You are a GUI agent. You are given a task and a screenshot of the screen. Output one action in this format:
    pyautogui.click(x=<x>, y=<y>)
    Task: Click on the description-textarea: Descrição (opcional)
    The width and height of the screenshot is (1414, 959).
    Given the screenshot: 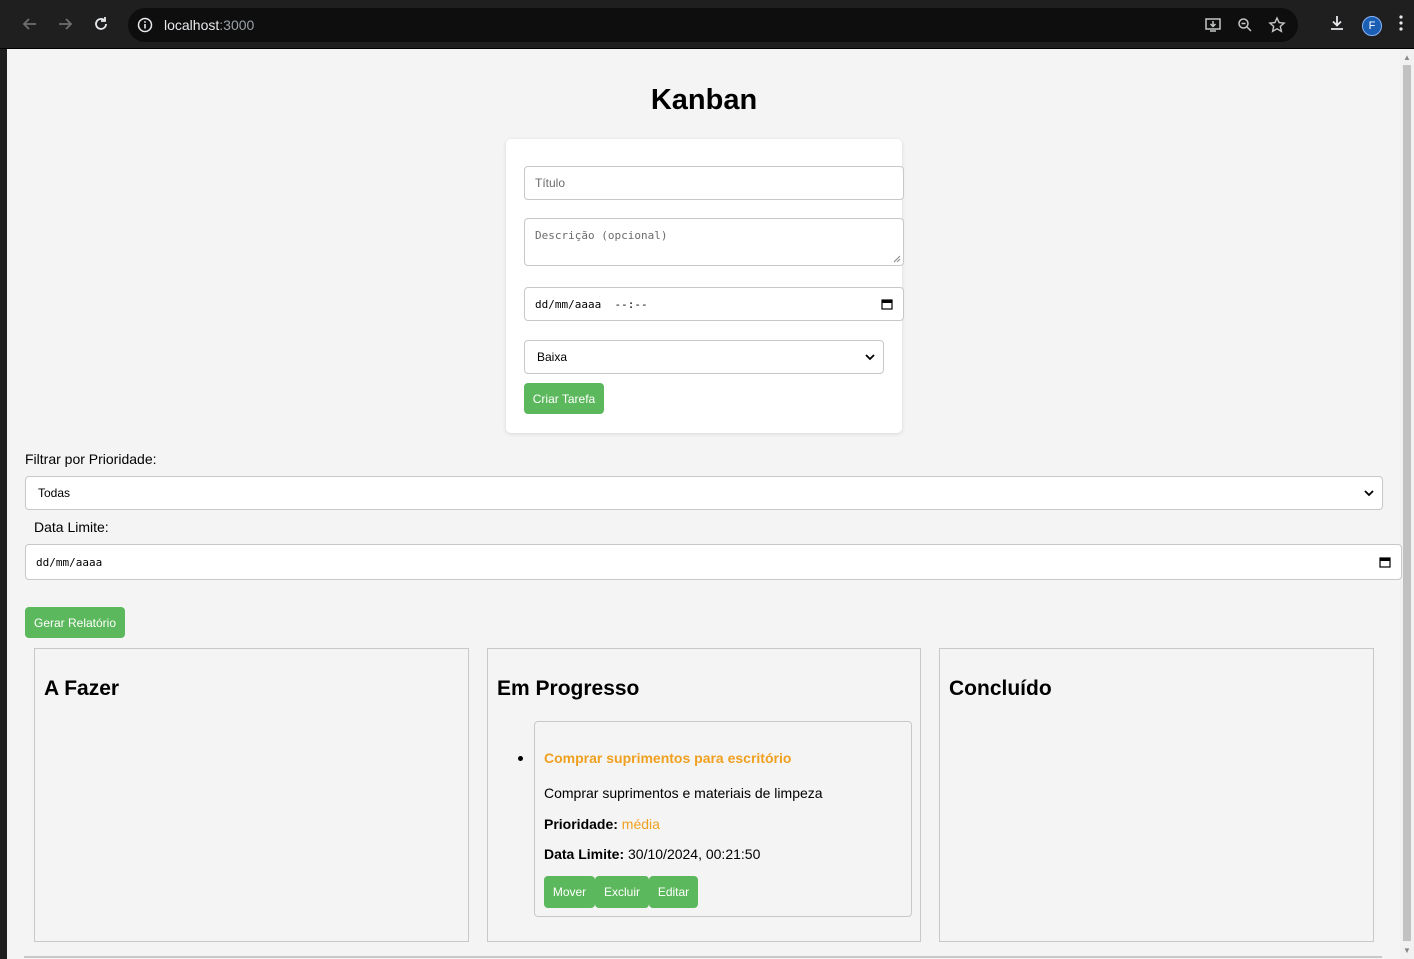 What is the action you would take?
    pyautogui.click(x=714, y=242)
    